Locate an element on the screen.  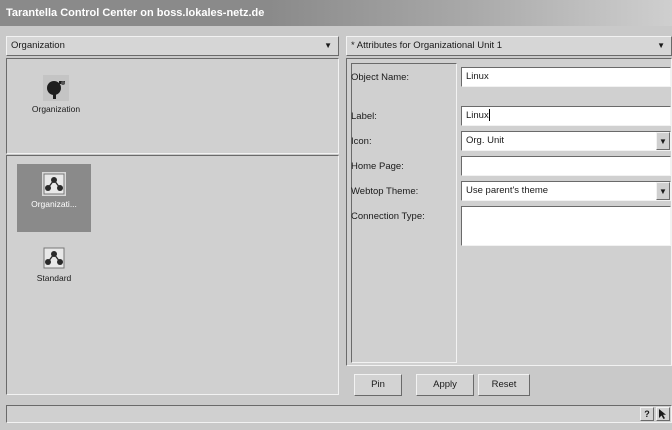
webtop-theme-select: Use parent's theme ▼ is located at coordinates (566, 191).